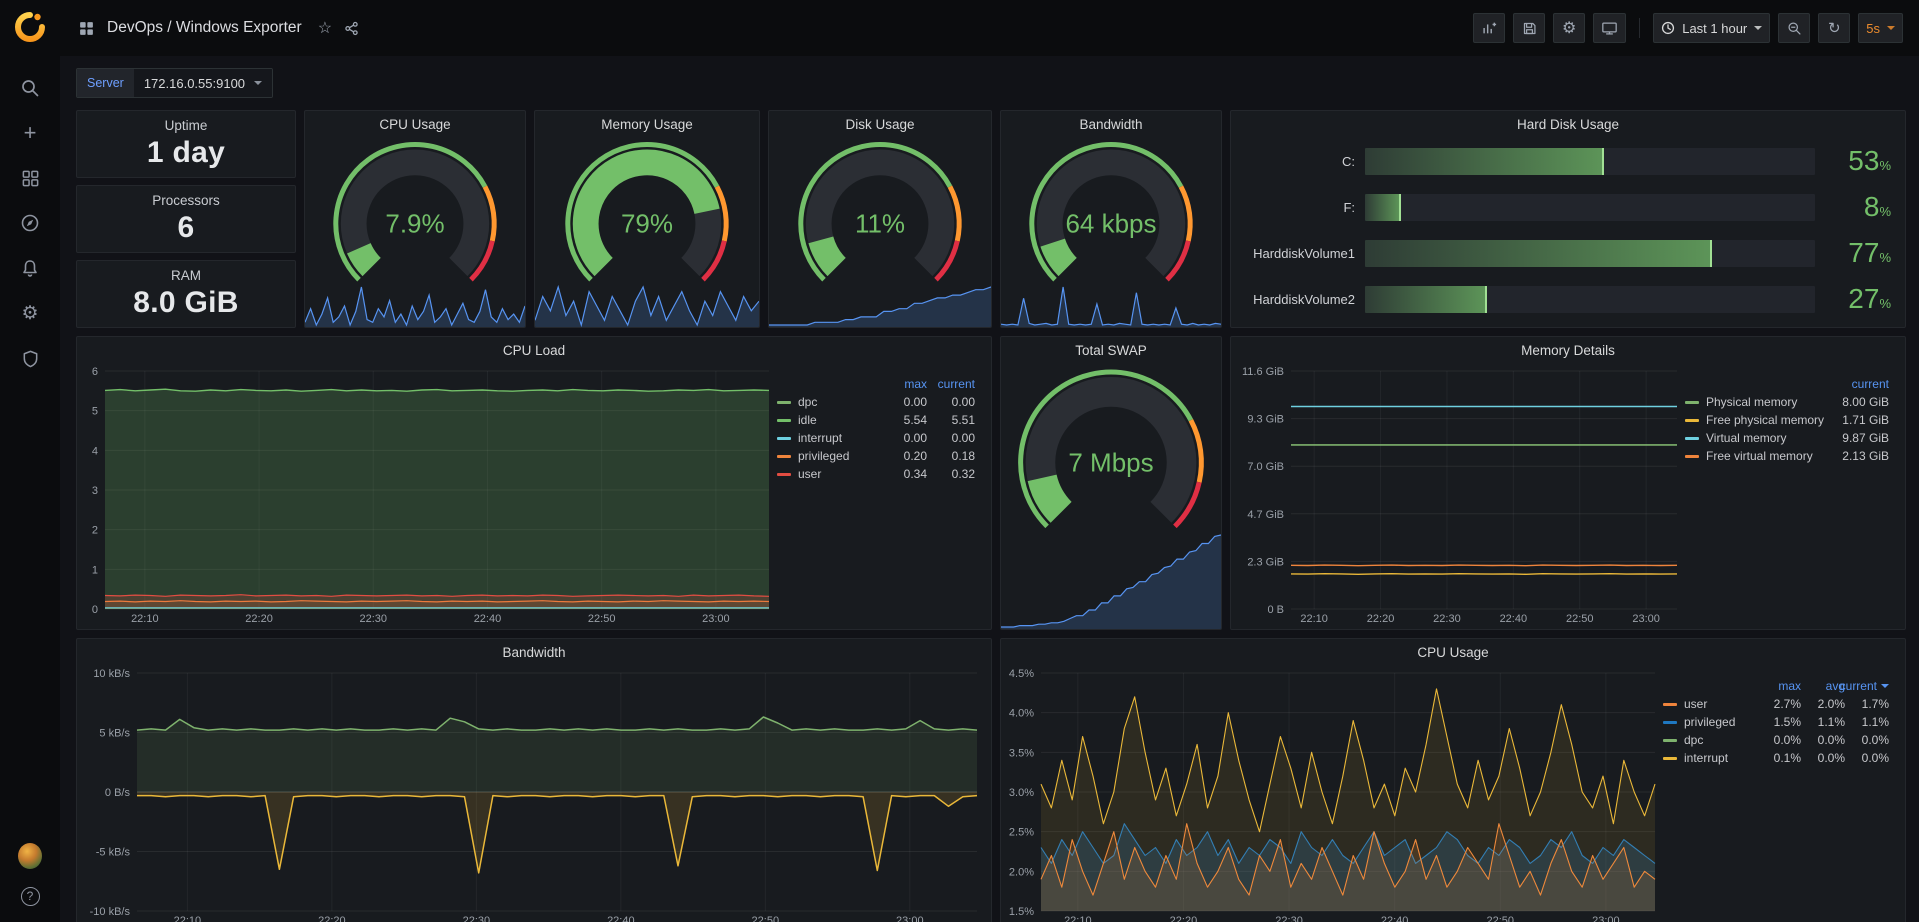 The height and width of the screenshot is (922, 1919). What do you see at coordinates (1304, 253) in the screenshot?
I see `hdd-volume-label: HarddiskVolume1` at bounding box center [1304, 253].